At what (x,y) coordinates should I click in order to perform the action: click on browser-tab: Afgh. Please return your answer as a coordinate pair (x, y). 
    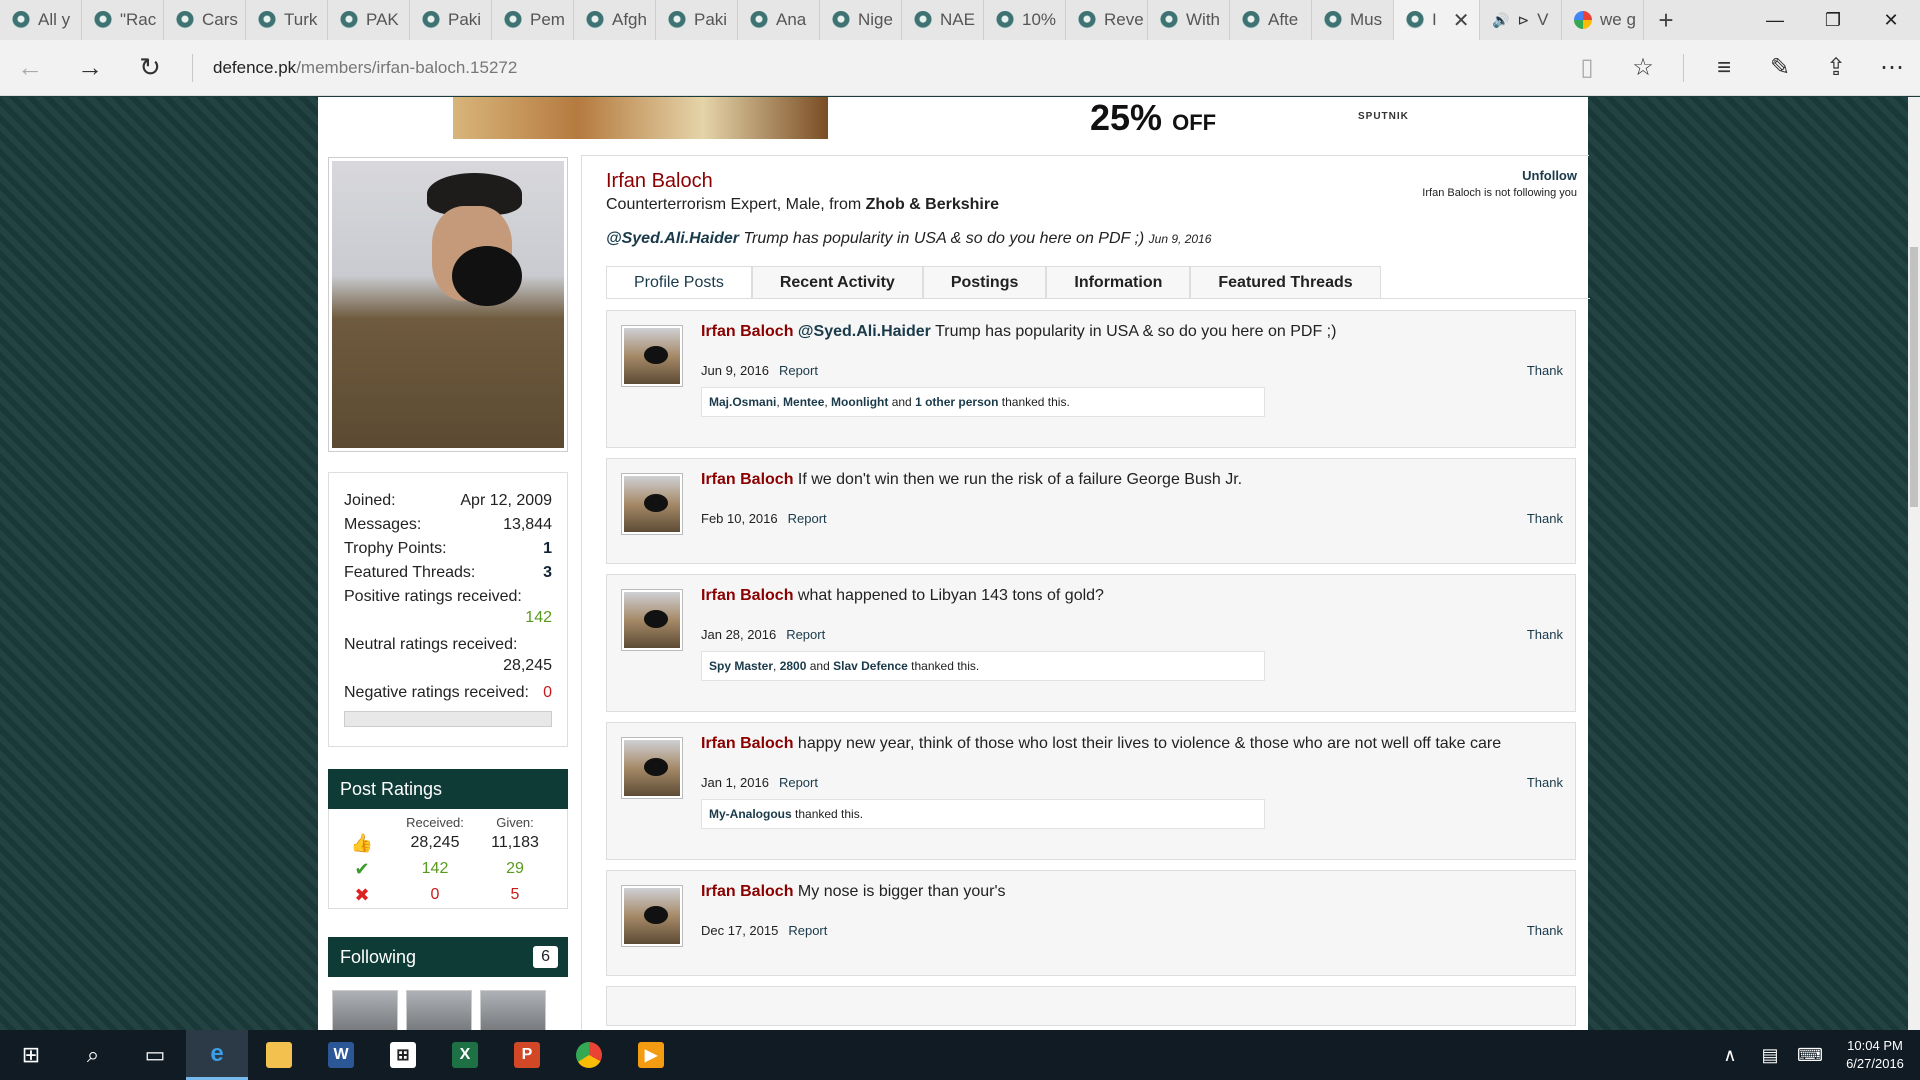
    Looking at the image, I should click on (615, 20).